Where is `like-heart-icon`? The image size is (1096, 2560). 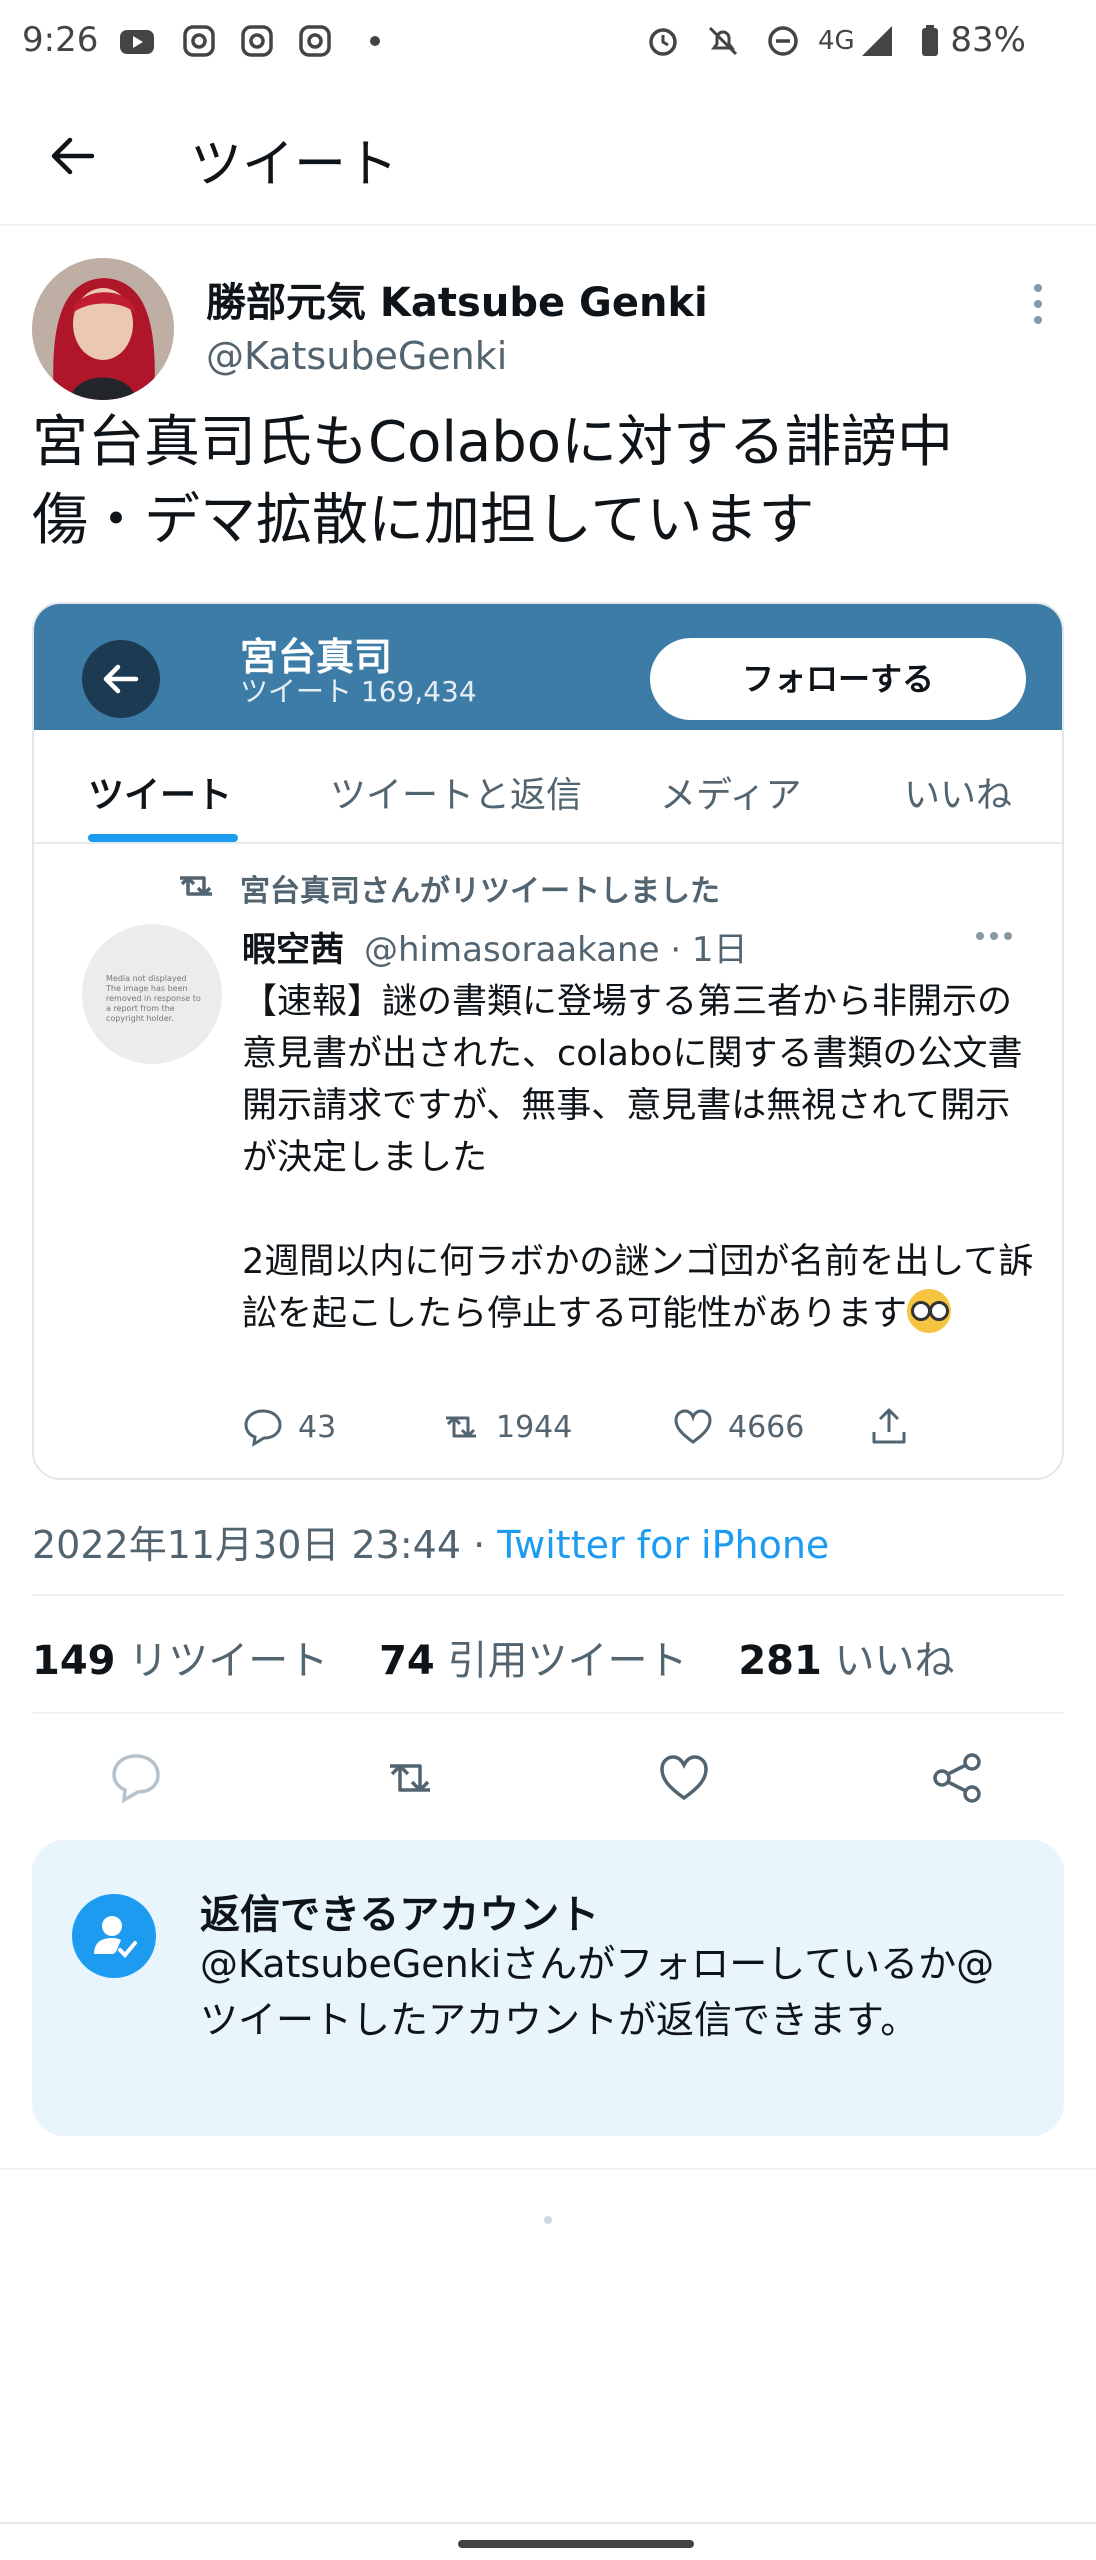 like-heart-icon is located at coordinates (684, 1778).